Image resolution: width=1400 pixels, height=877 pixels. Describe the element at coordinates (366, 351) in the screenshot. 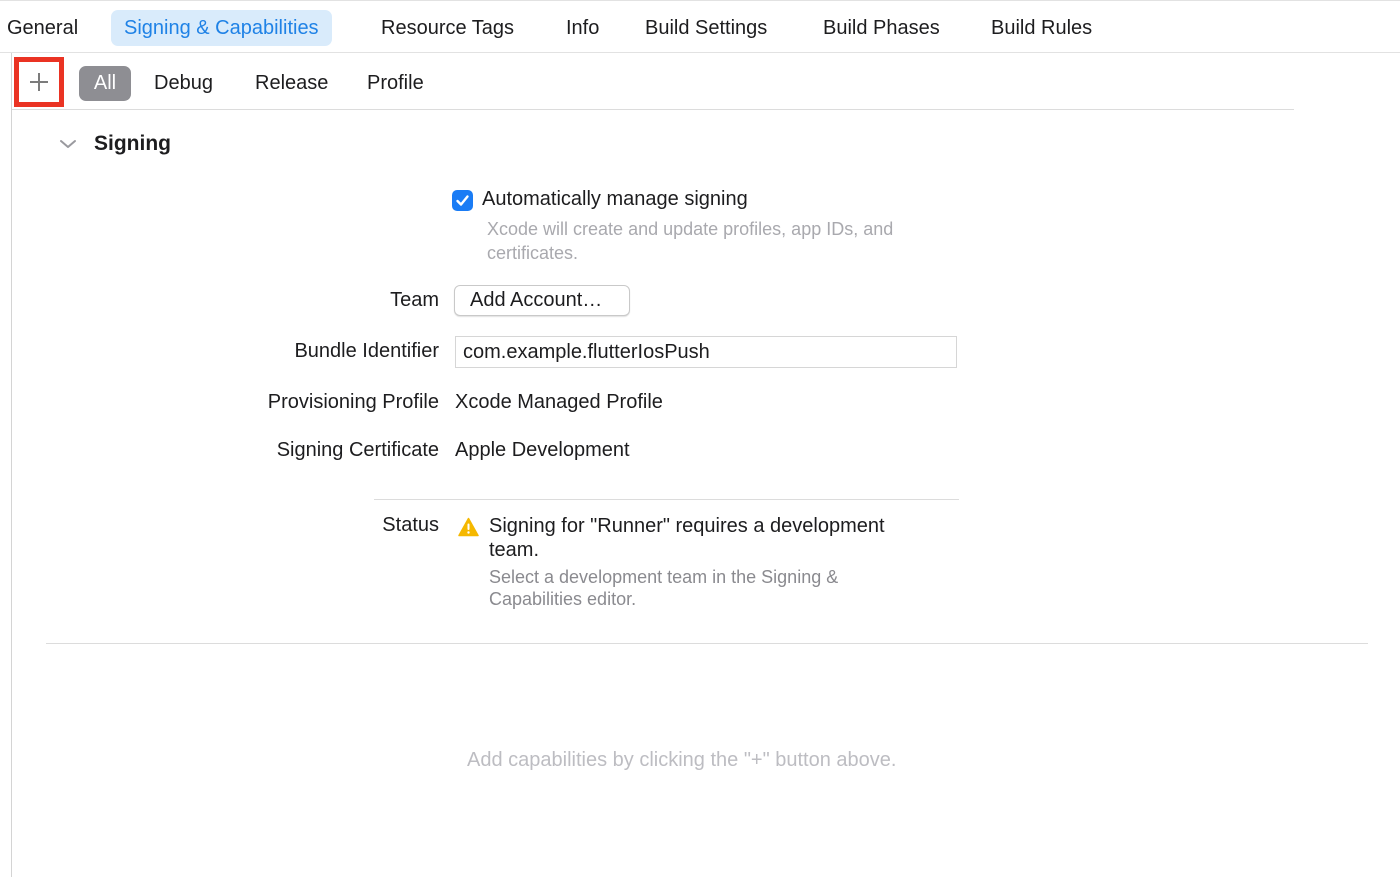

I see `bundle-identifier-label: Bundle Identifier` at that location.